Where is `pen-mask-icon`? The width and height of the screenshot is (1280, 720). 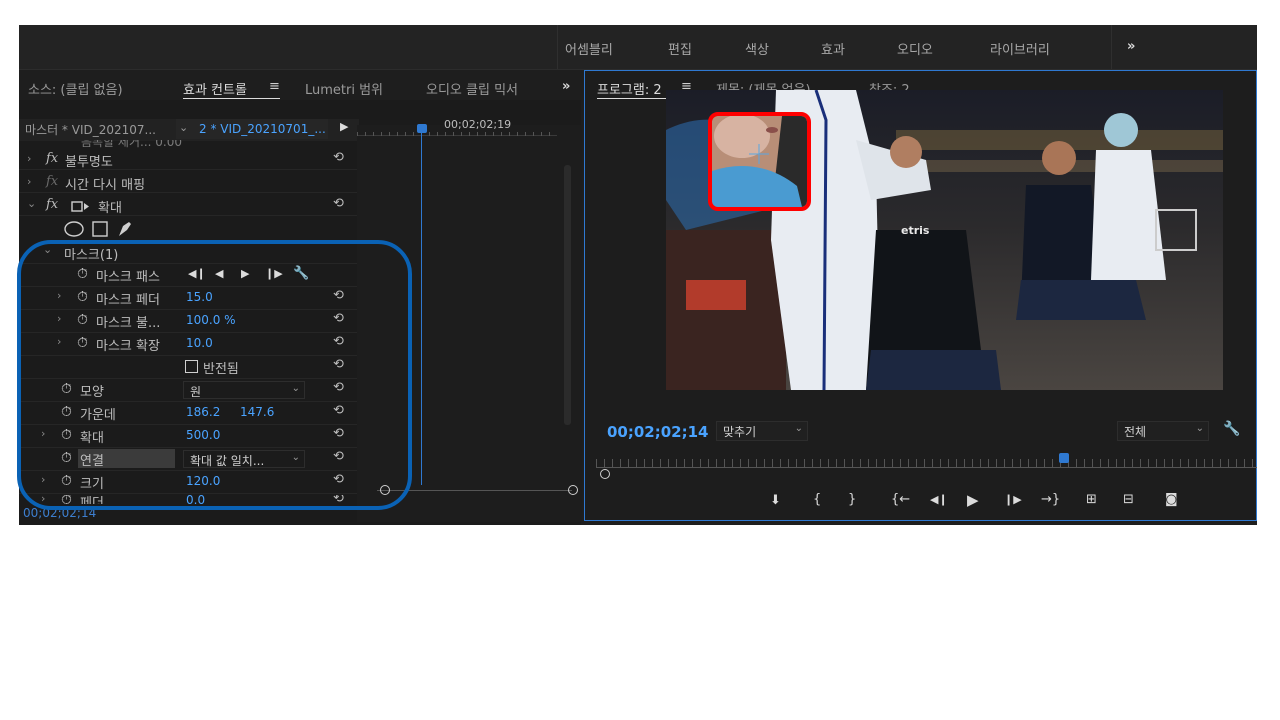 pen-mask-icon is located at coordinates (125, 229).